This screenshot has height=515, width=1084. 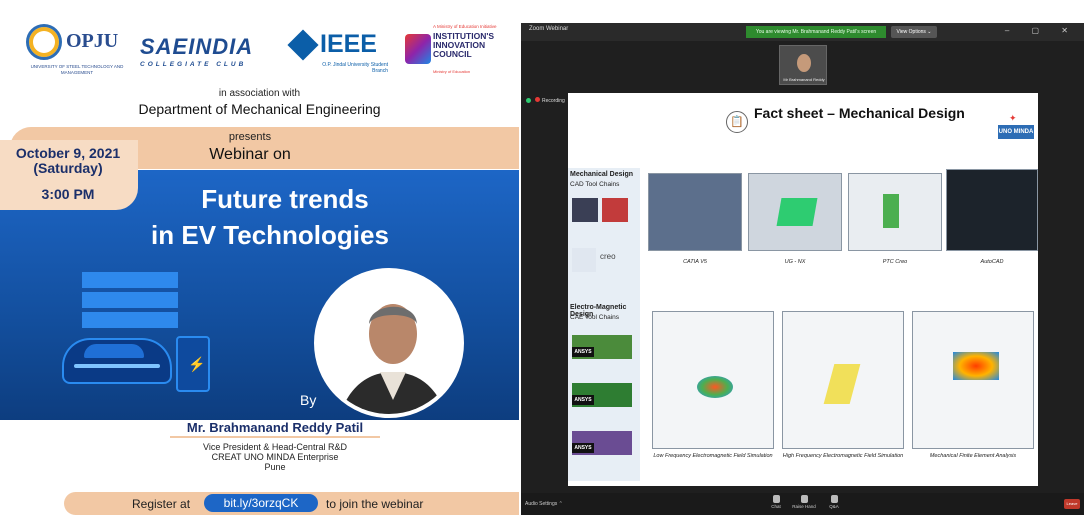 I want to click on qa-button: Q&A, so click(x=834, y=502).